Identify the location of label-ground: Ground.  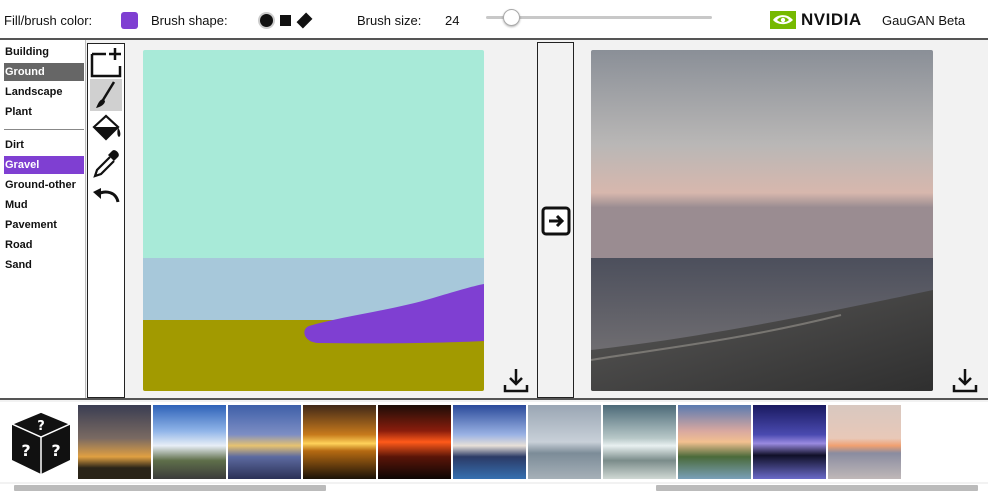
(44, 72).